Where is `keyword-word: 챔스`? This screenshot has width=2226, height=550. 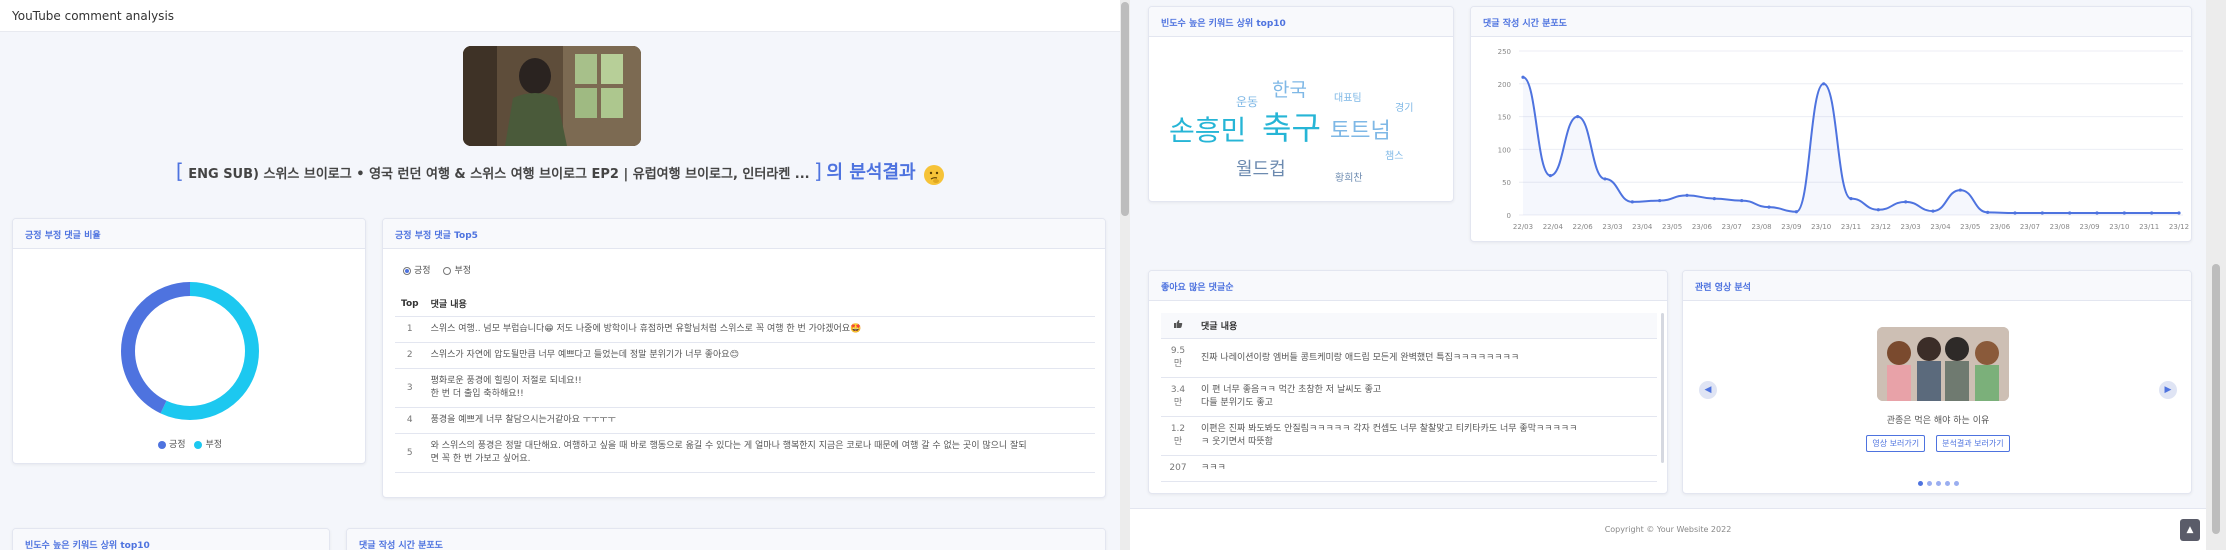 keyword-word: 챔스 is located at coordinates (1394, 154).